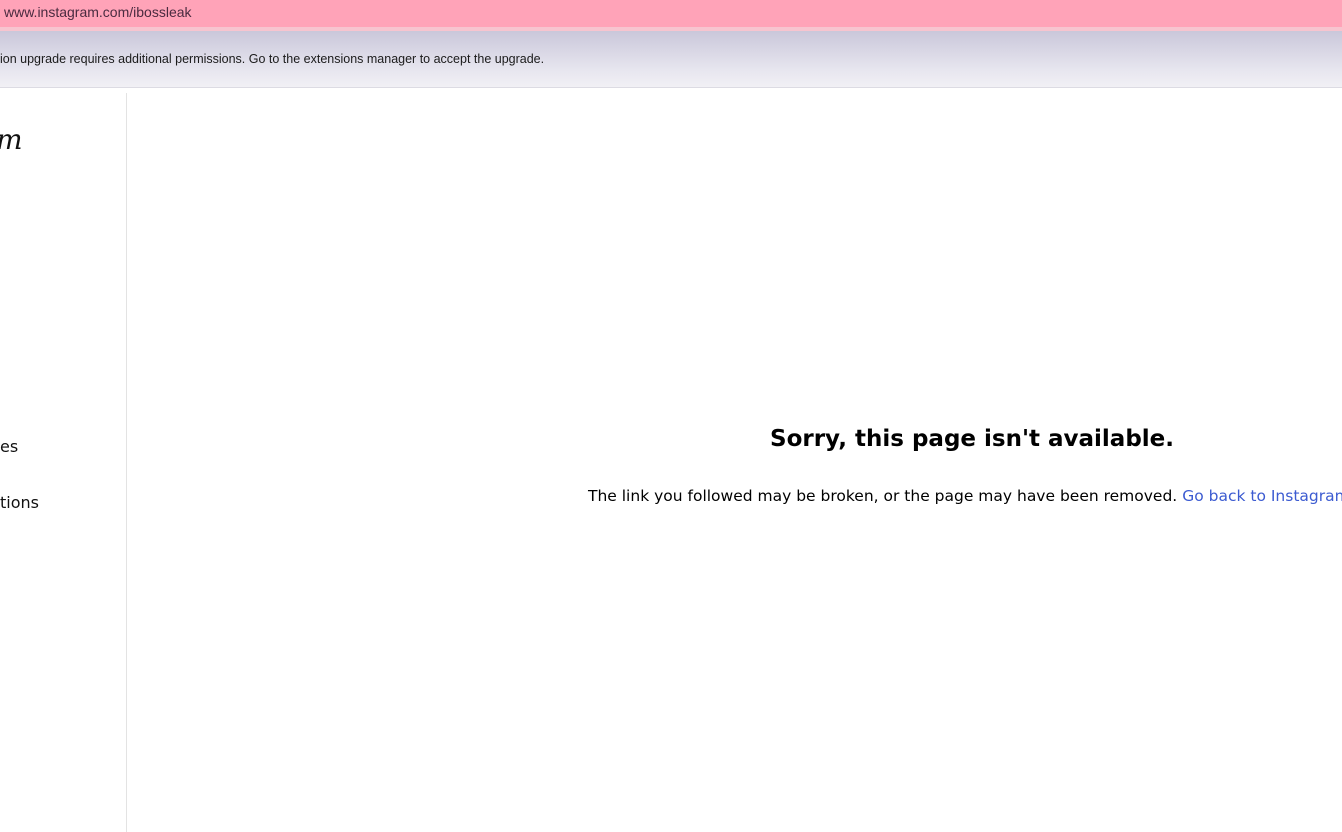  I want to click on instagram-logo: m, so click(11, 139).